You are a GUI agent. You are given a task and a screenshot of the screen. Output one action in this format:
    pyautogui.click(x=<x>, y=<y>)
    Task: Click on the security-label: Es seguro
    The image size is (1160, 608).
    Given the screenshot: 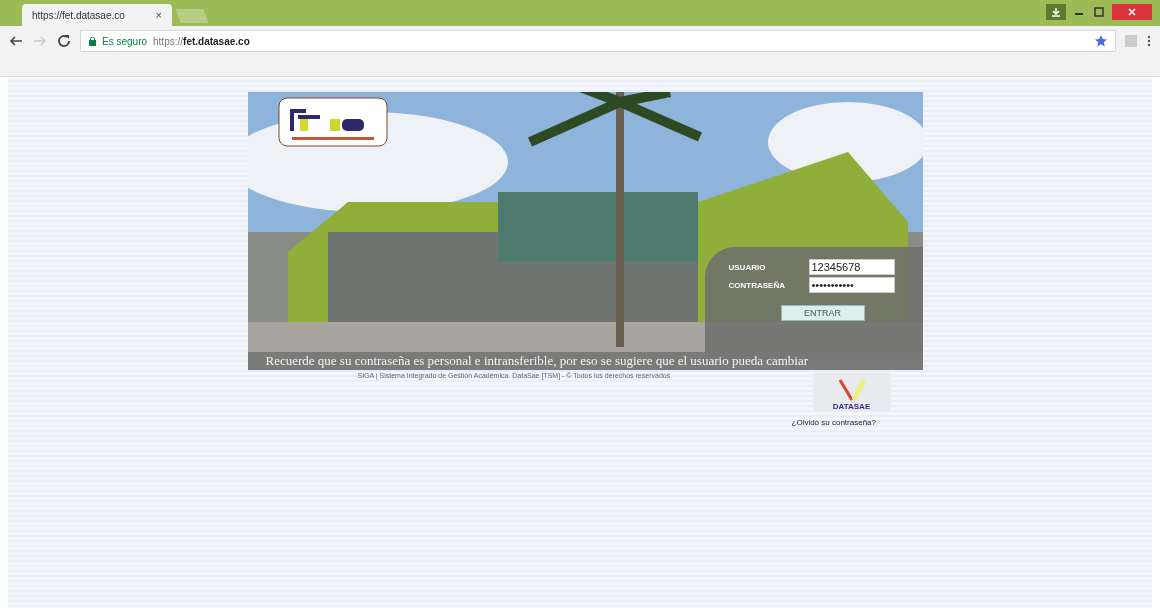 What is the action you would take?
    pyautogui.click(x=125, y=41)
    